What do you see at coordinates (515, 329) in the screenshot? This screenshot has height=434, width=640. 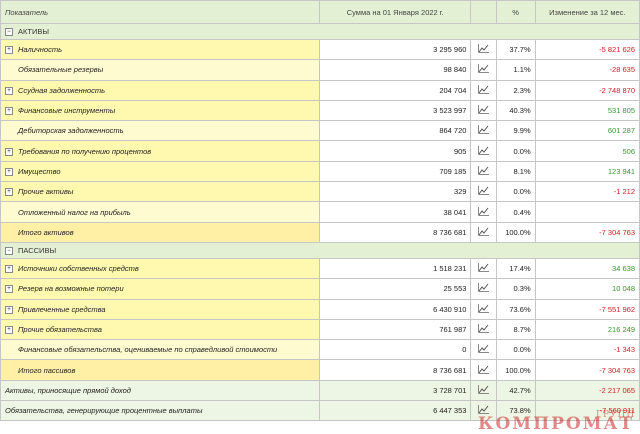 I see `row-percent: 8.7%` at bounding box center [515, 329].